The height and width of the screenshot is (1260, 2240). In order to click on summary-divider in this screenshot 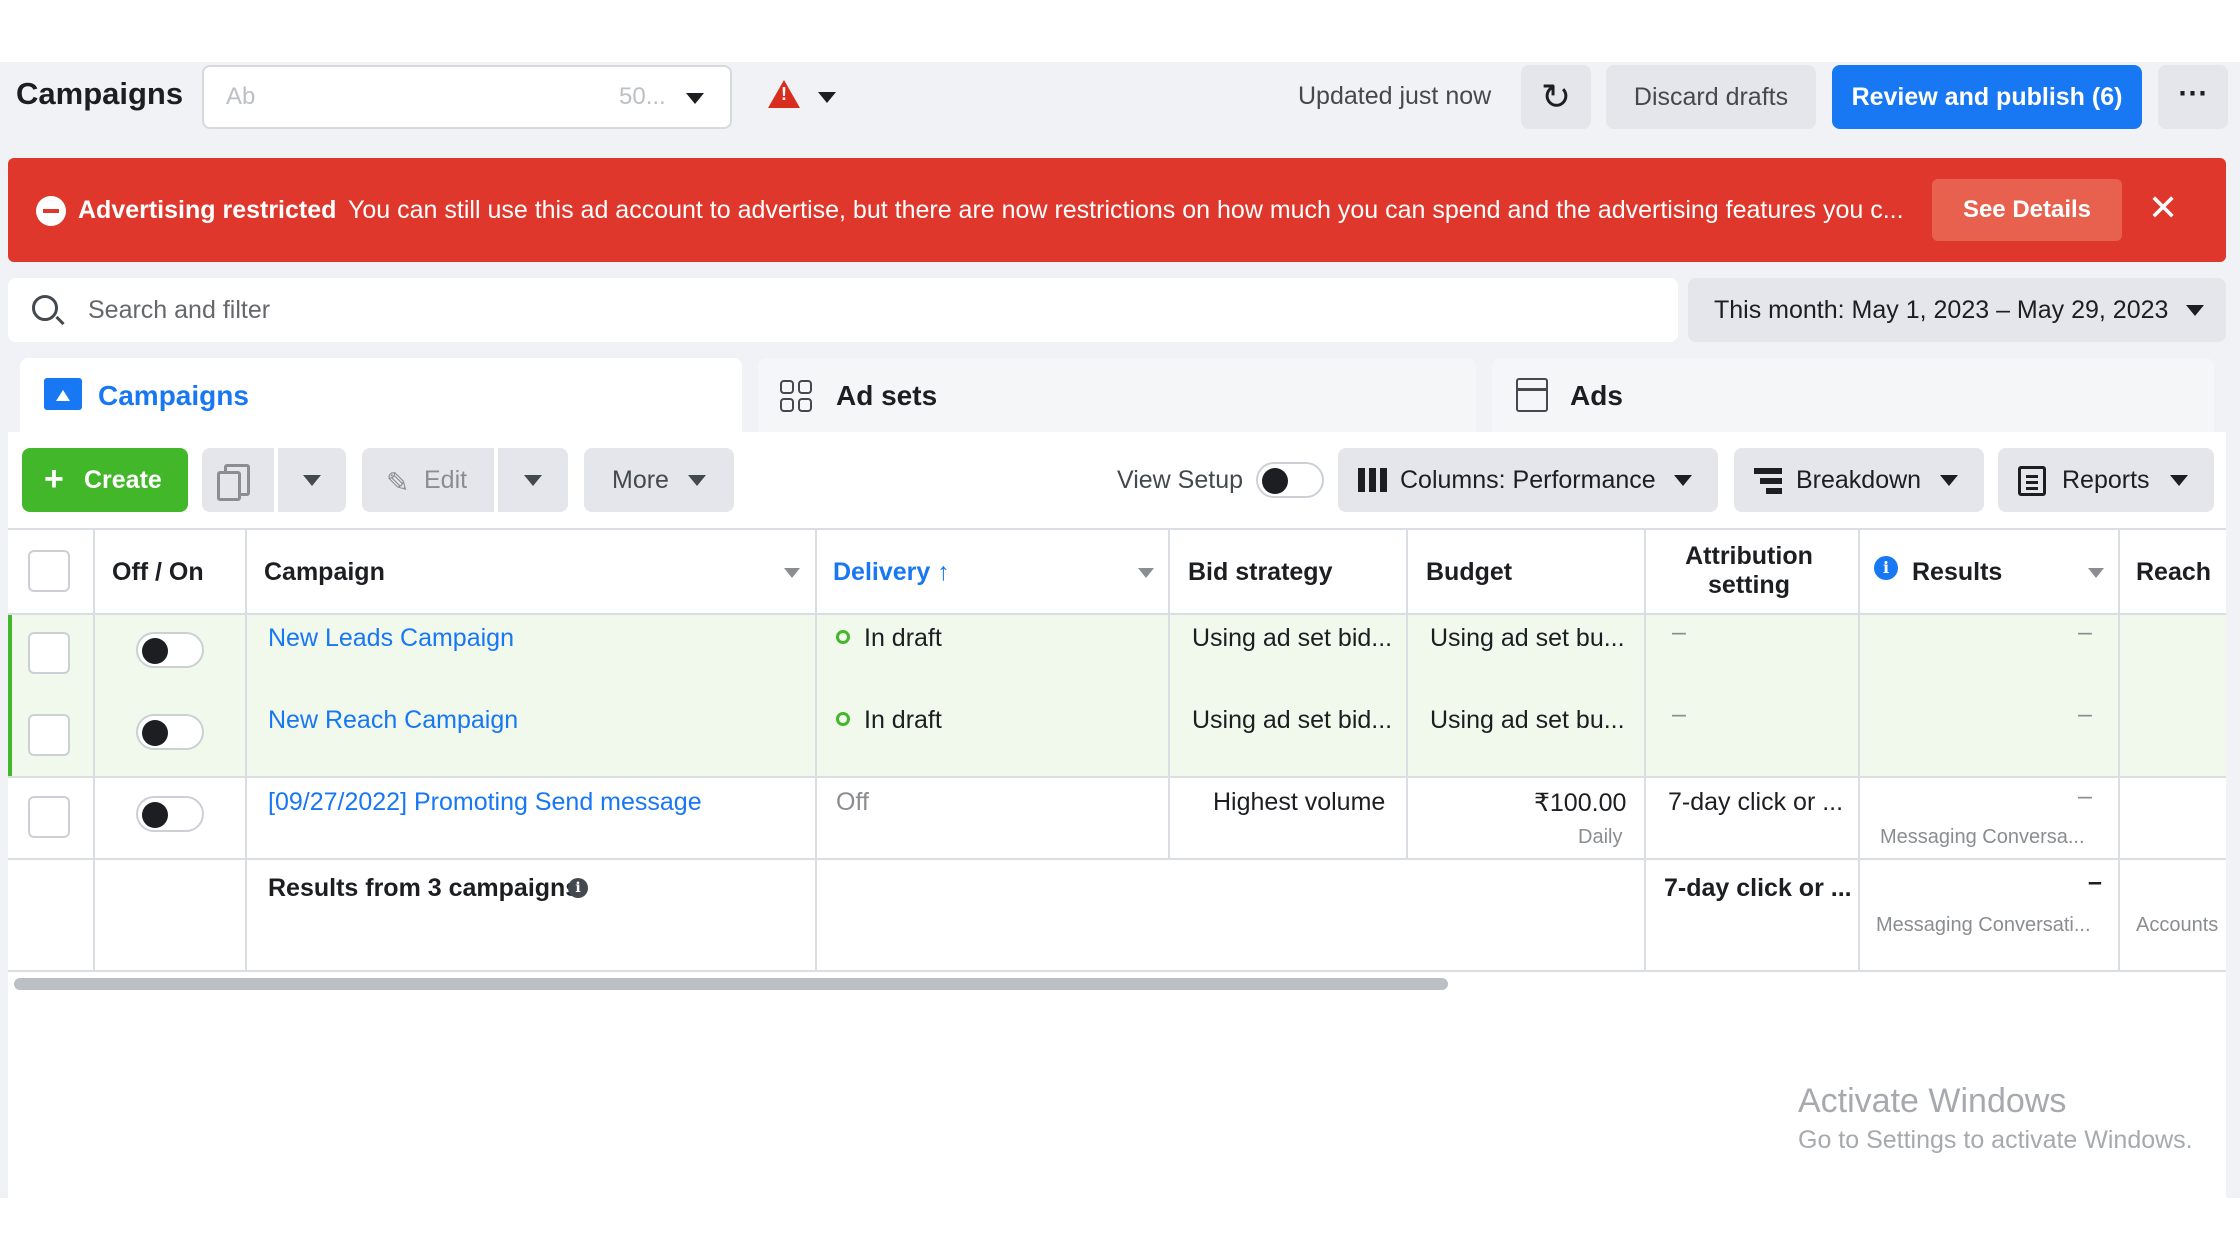, I will do `click(1117, 859)`.